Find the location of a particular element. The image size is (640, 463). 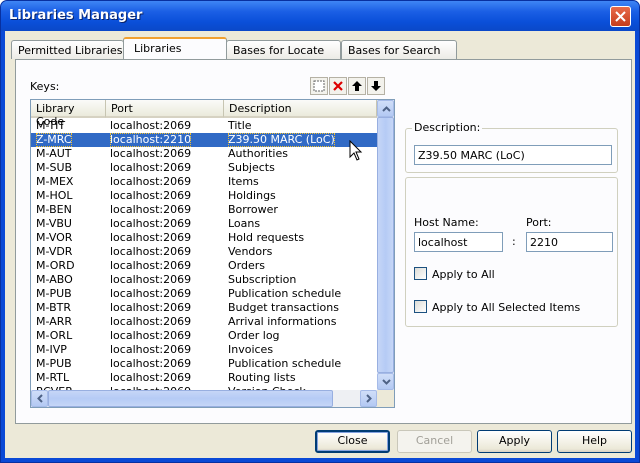

scroll-left-button is located at coordinates (39, 398).